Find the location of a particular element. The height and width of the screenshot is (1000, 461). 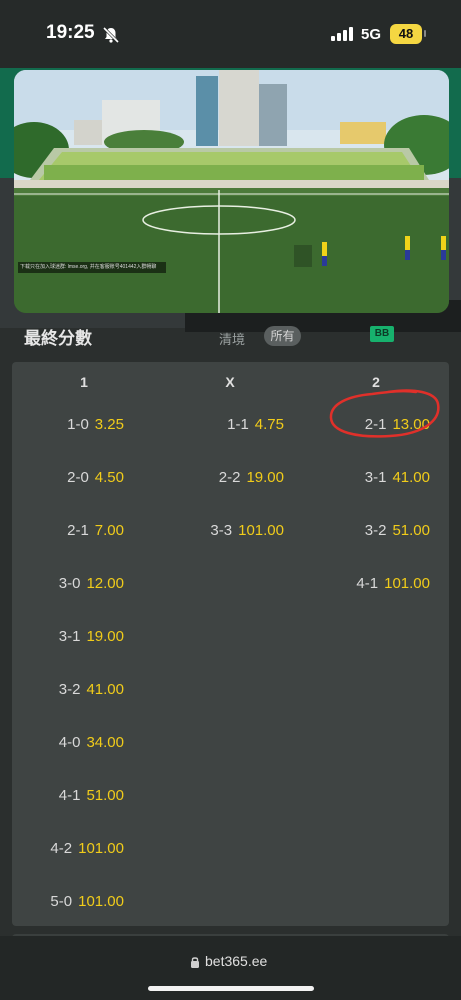

home-odds-cell-7: 4-1 51.00 is located at coordinates (91, 796).